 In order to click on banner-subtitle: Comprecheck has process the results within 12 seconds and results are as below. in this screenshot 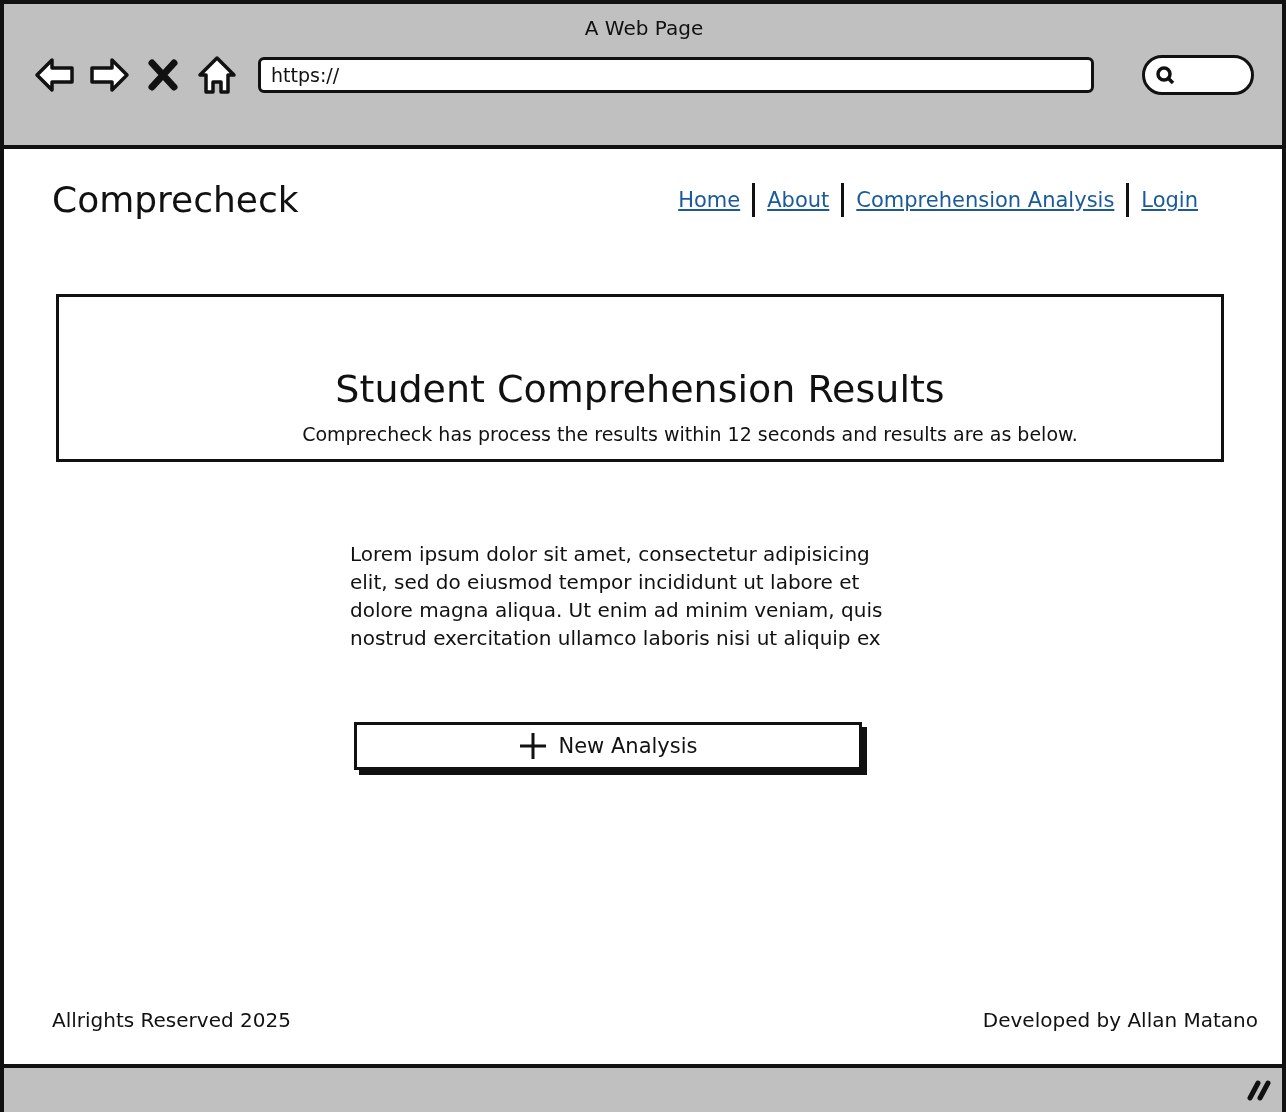, I will do `click(689, 434)`.